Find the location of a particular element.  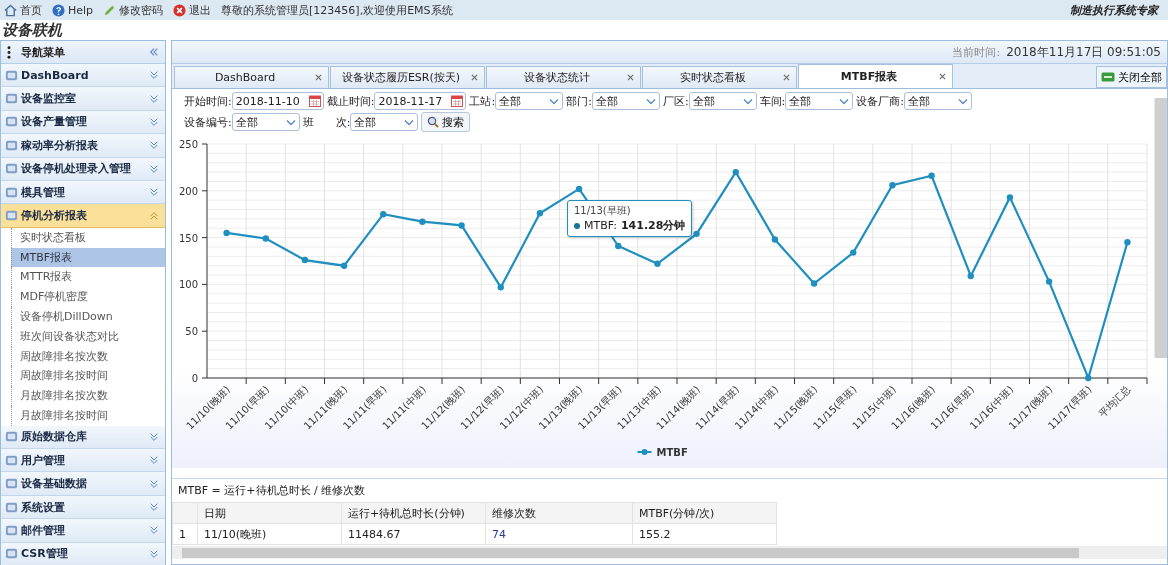

bullet-icon is located at coordinates (577, 225).